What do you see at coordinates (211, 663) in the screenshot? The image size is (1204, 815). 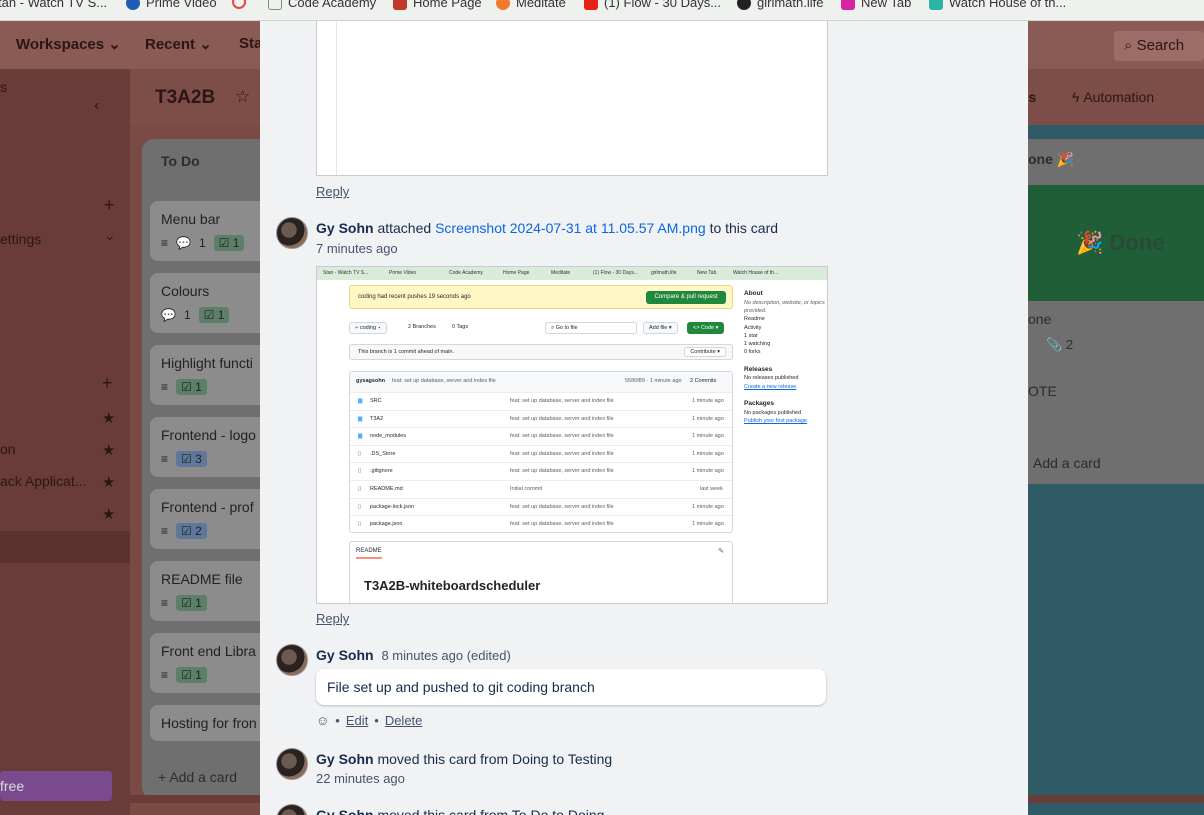 I see `card: Front end Libra ≡ ☑ 1` at bounding box center [211, 663].